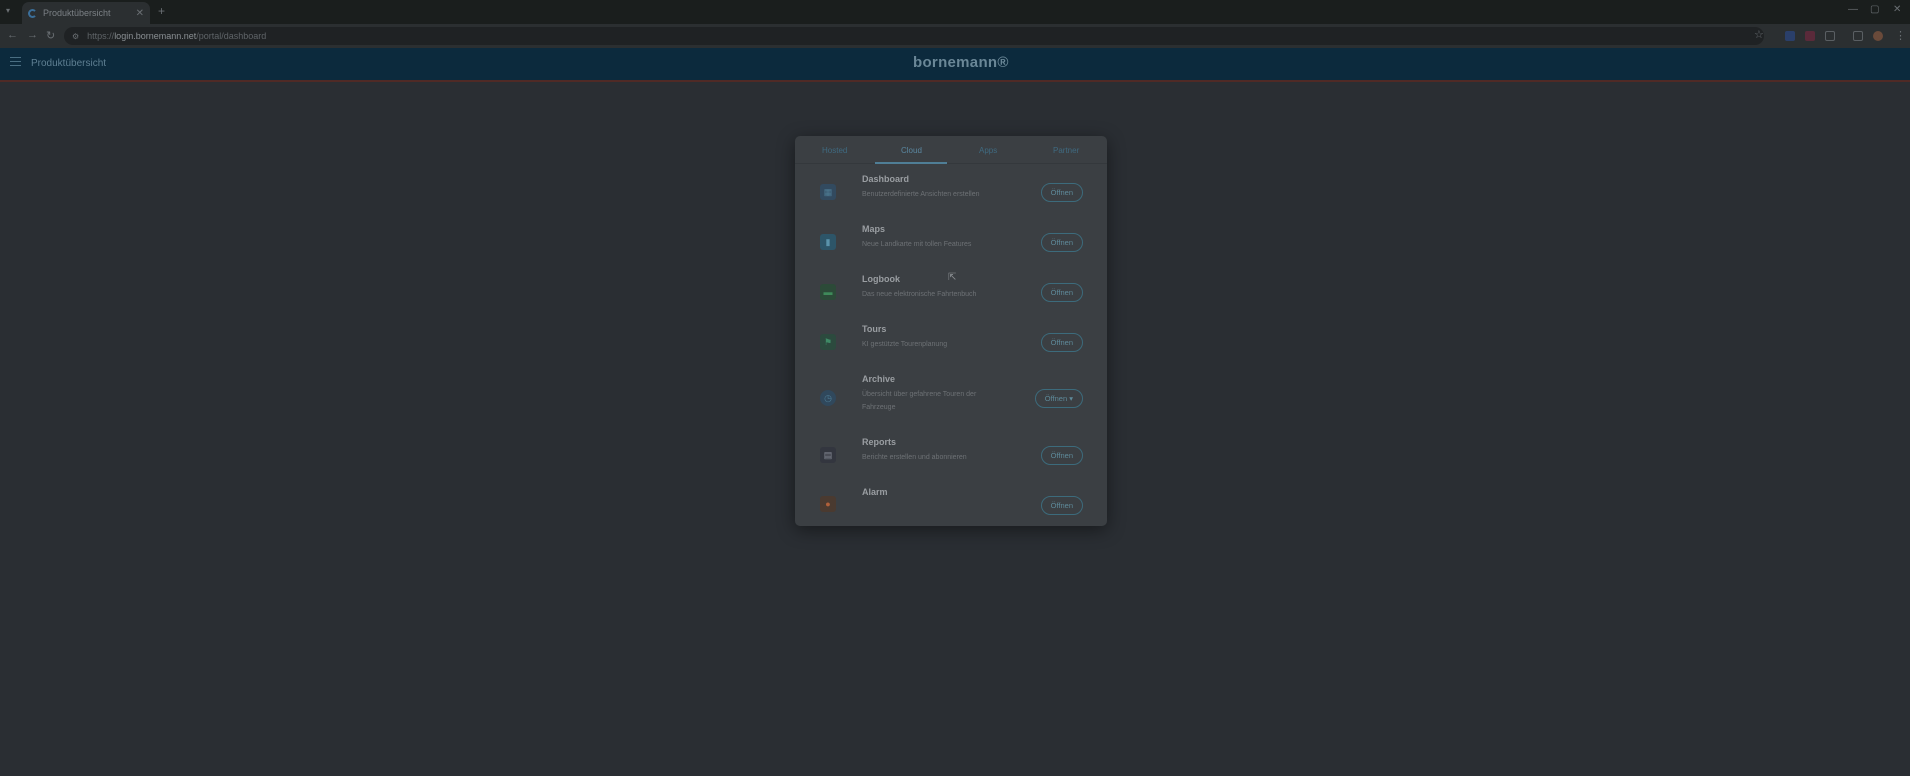  I want to click on car-icon: ▬, so click(828, 292).